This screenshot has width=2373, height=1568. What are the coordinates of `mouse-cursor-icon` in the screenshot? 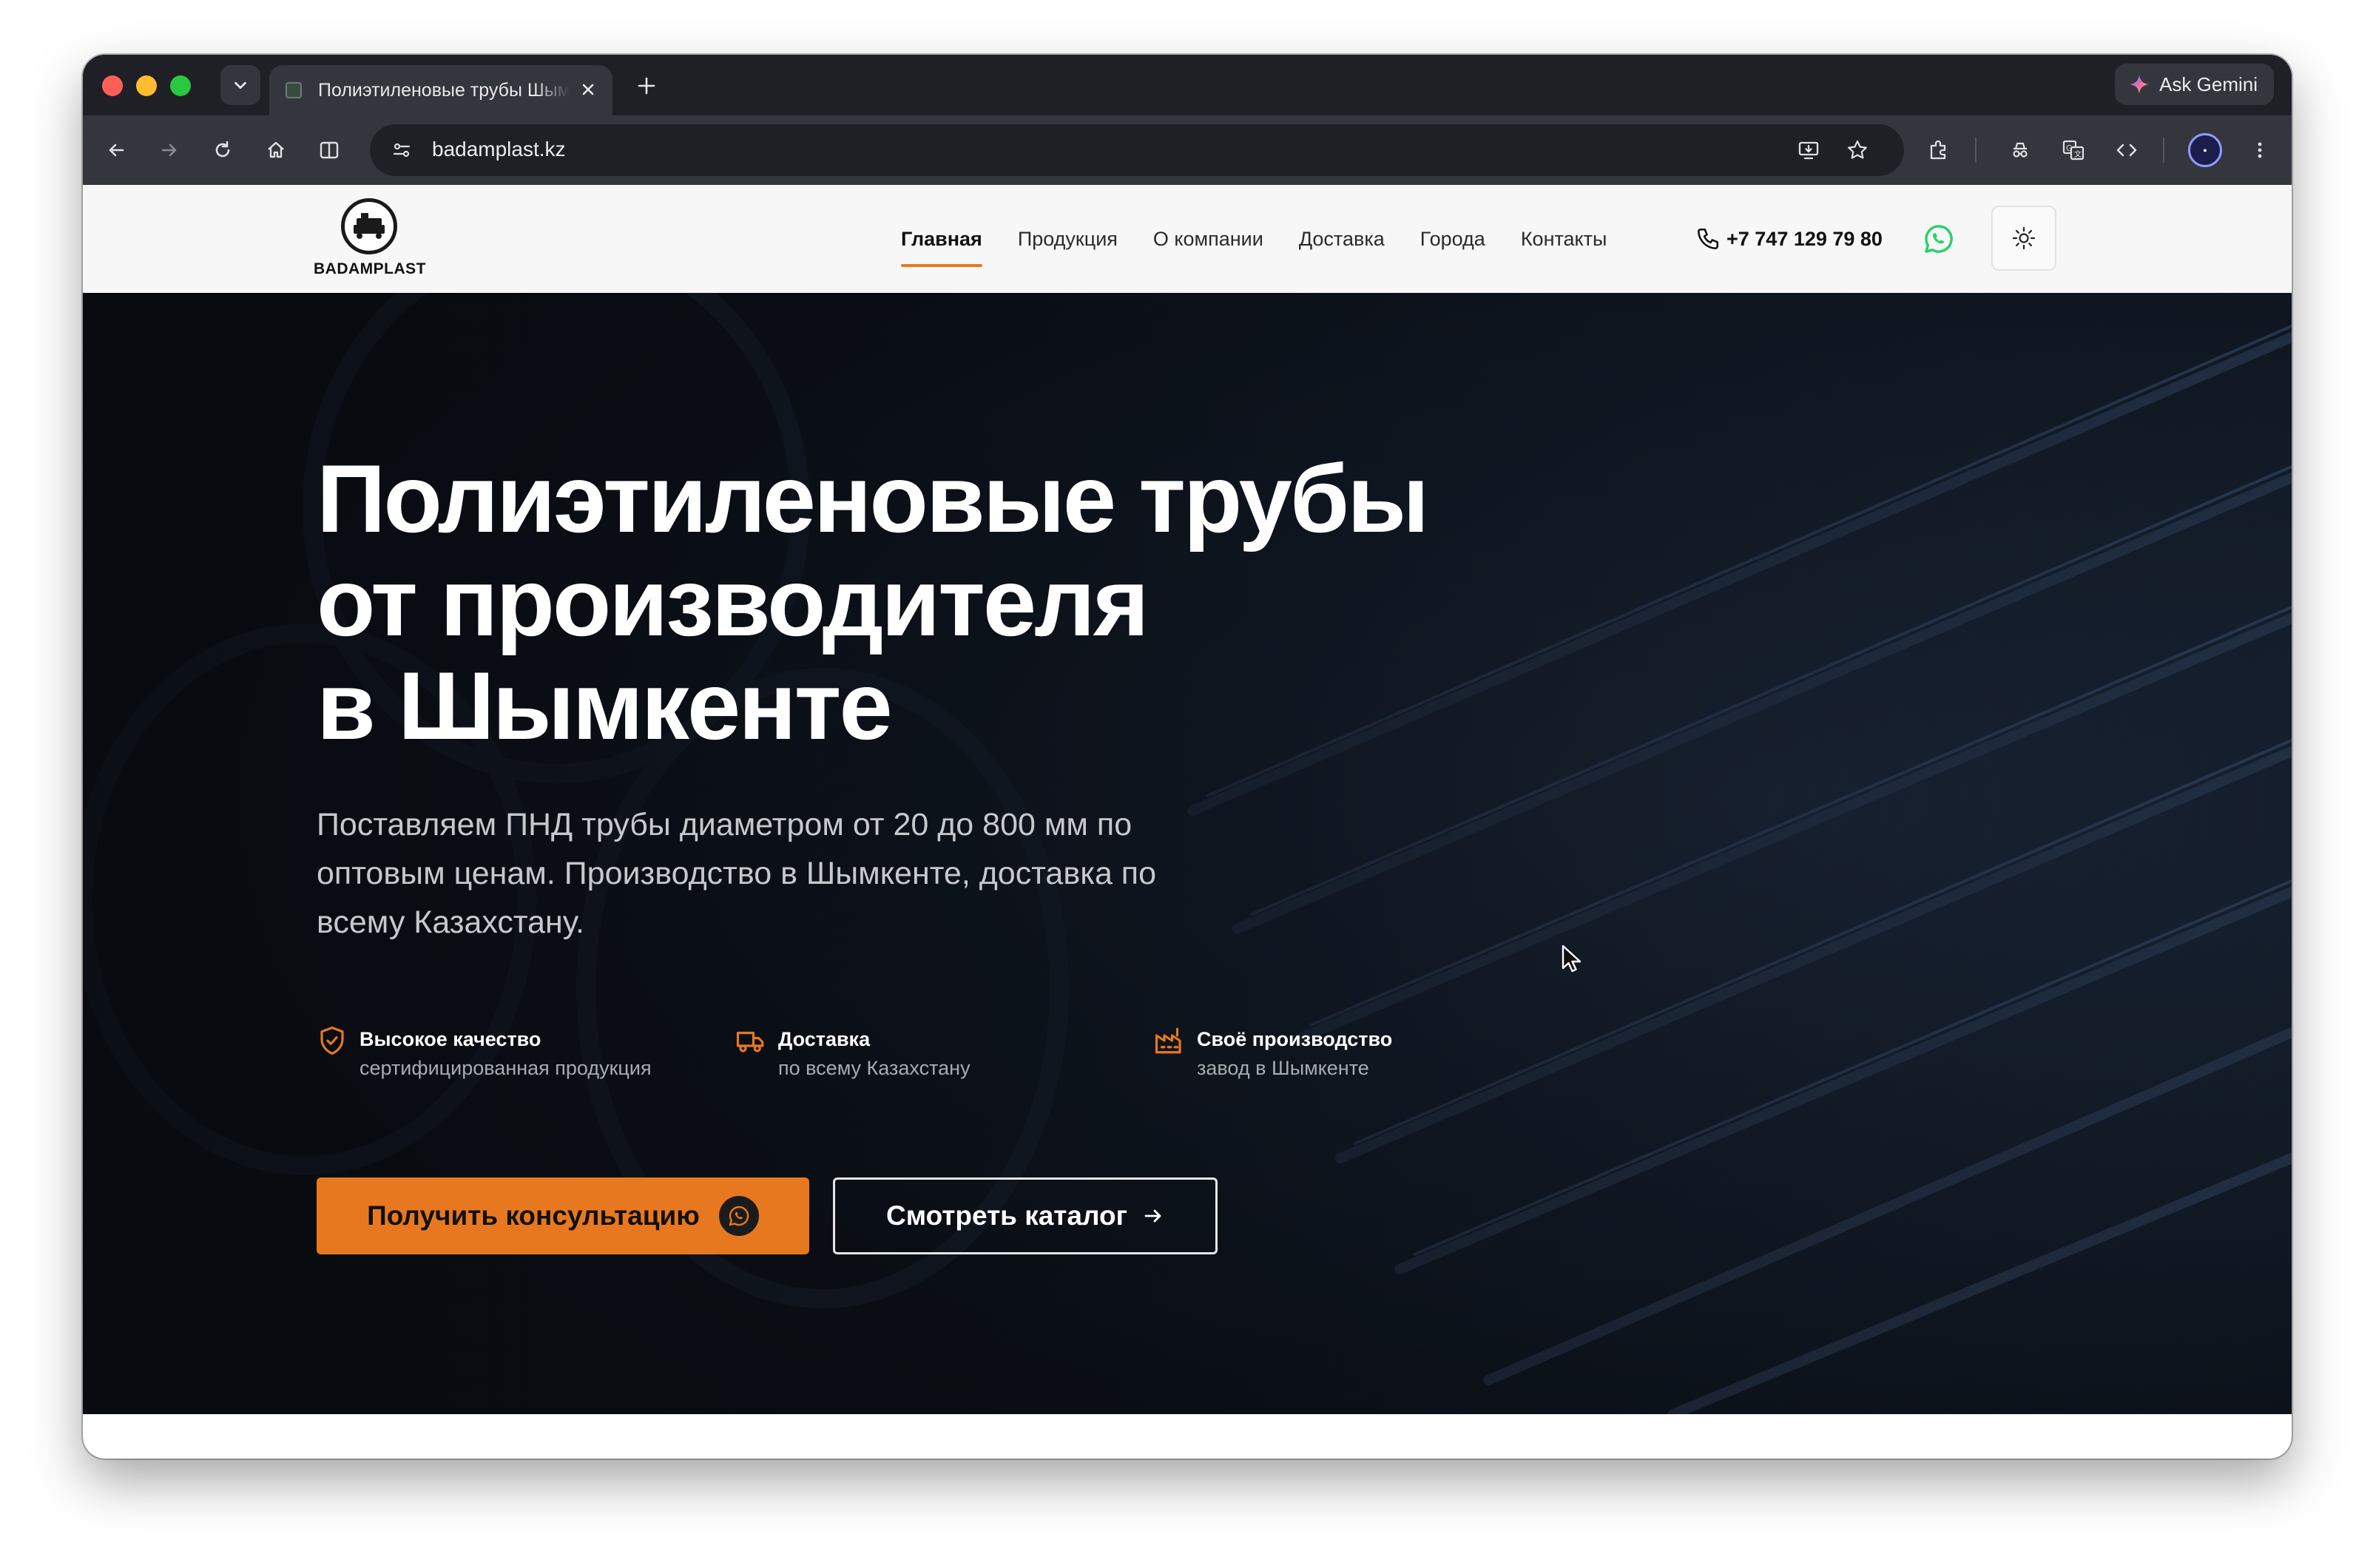 It's located at (1572, 958).